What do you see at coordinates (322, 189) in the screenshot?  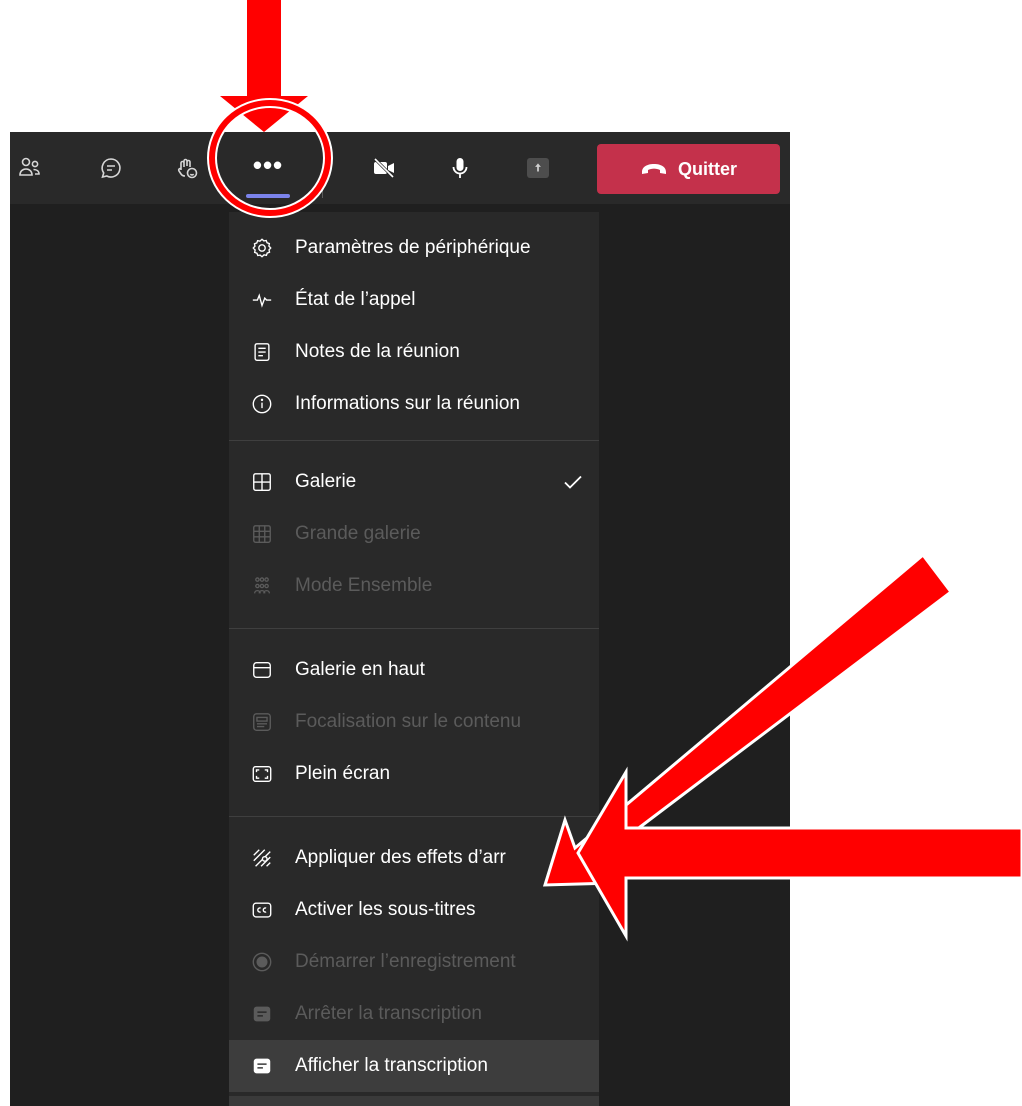 I see `toolbar-divider` at bounding box center [322, 189].